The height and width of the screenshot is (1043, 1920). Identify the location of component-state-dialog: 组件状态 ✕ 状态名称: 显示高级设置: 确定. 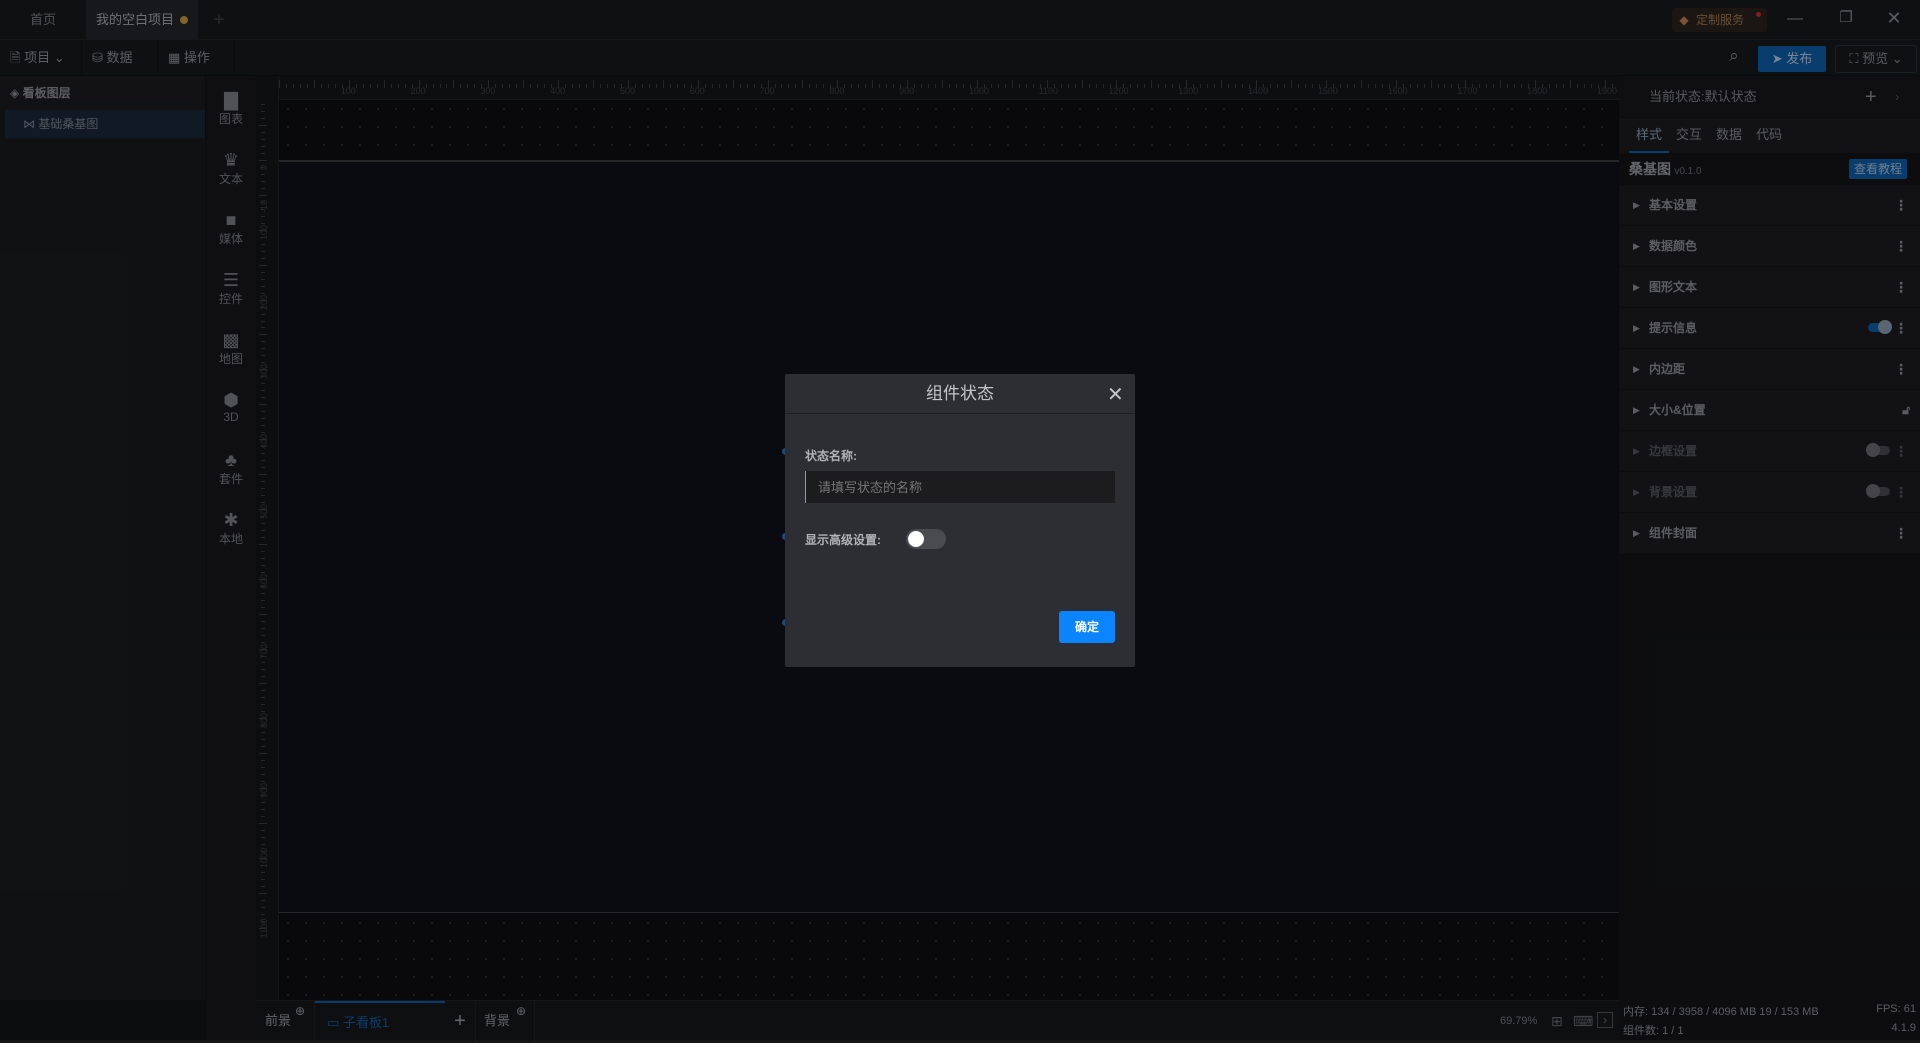
(960, 520).